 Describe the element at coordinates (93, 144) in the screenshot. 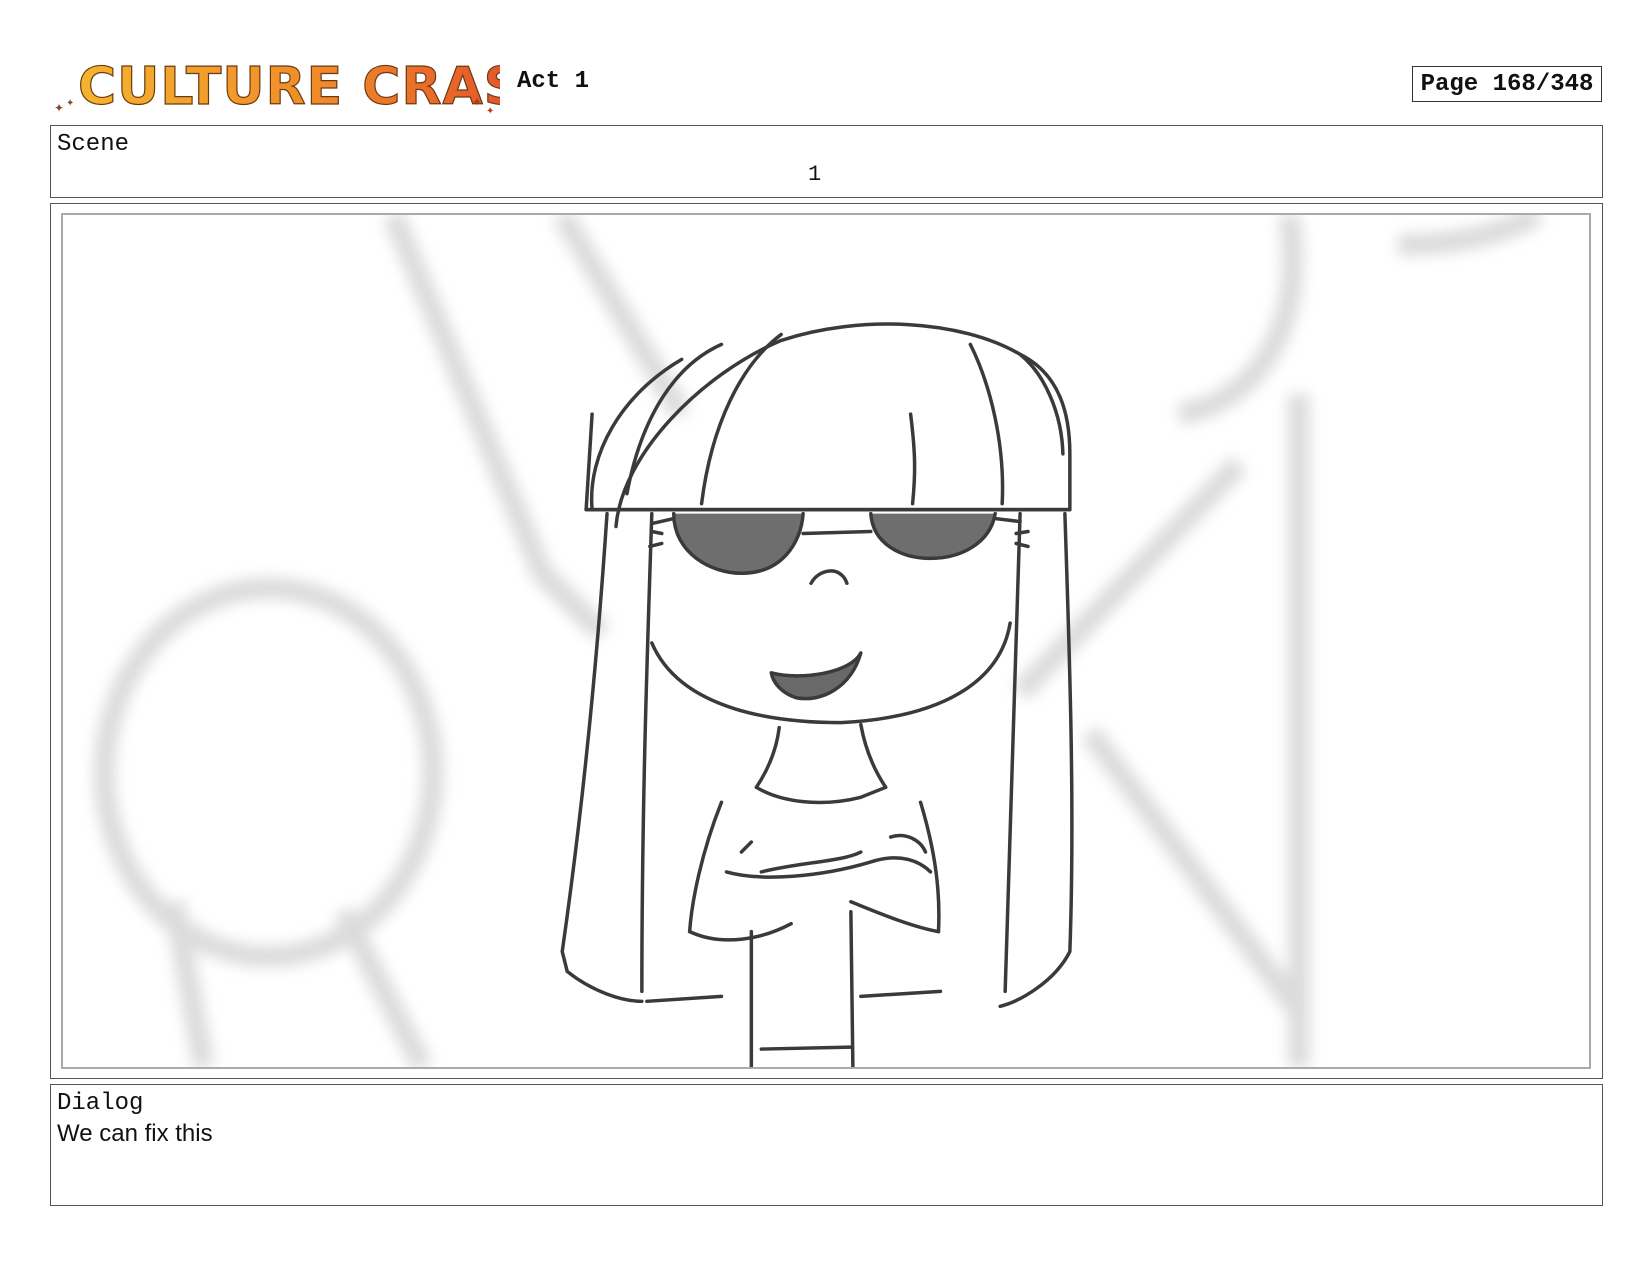

I see `scene-label: Scene` at that location.